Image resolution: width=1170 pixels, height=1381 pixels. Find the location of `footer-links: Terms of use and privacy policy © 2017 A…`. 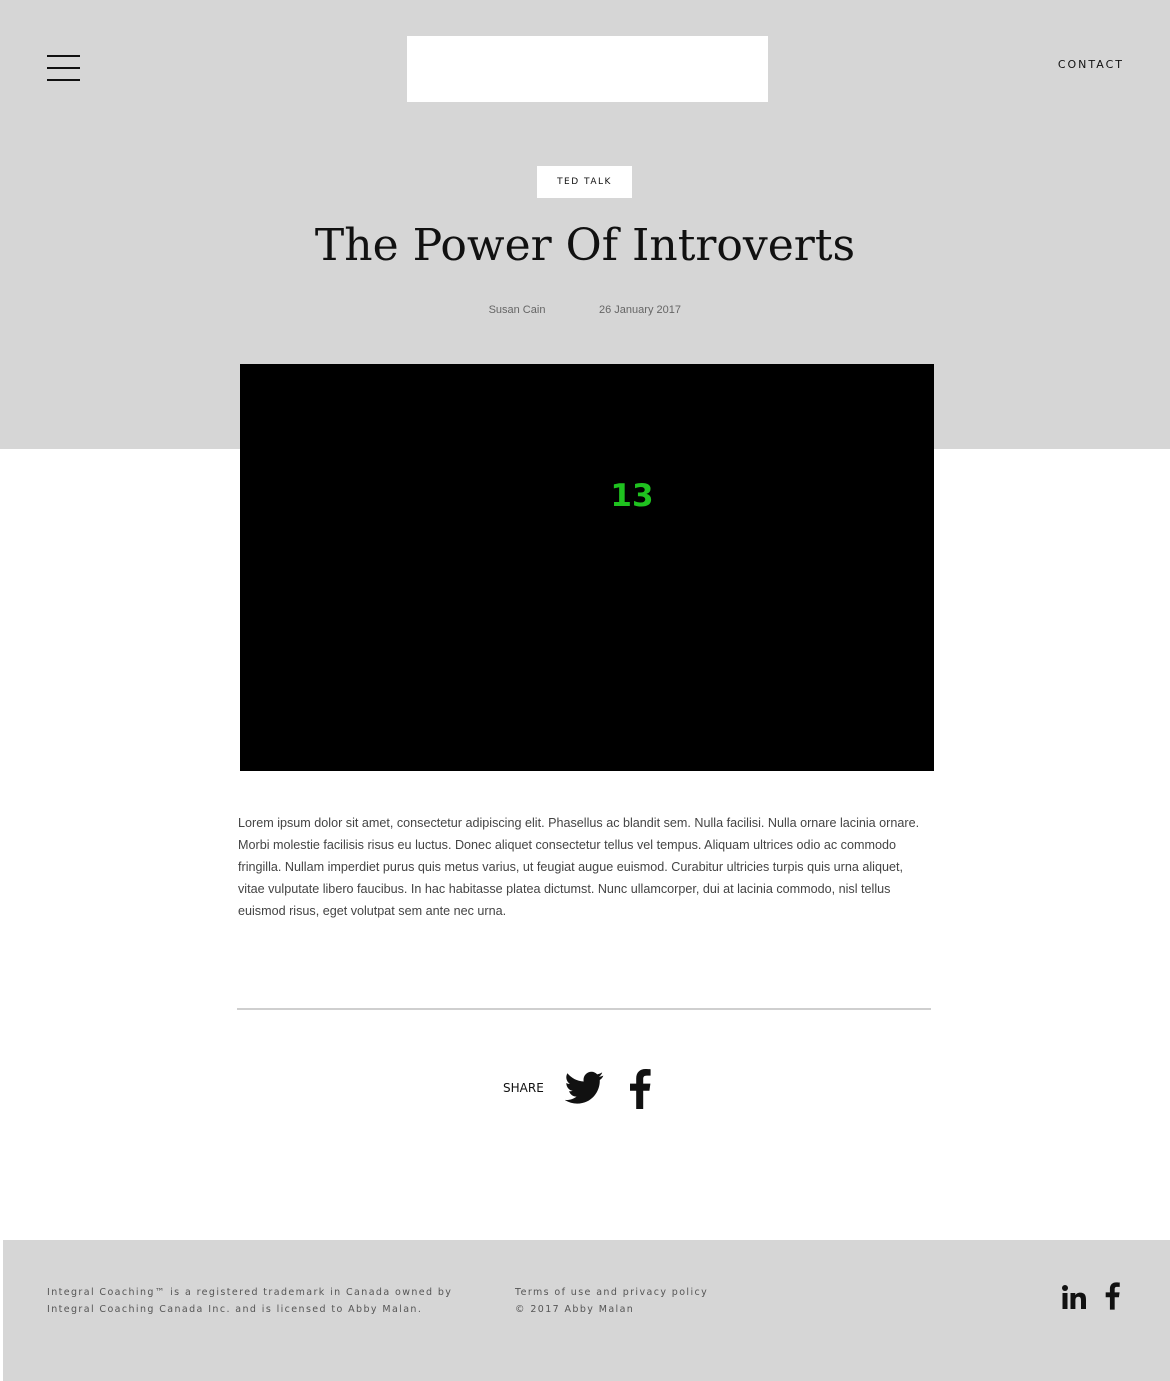

footer-links: Terms of use and privacy policy © 2017 A… is located at coordinates (645, 1301).